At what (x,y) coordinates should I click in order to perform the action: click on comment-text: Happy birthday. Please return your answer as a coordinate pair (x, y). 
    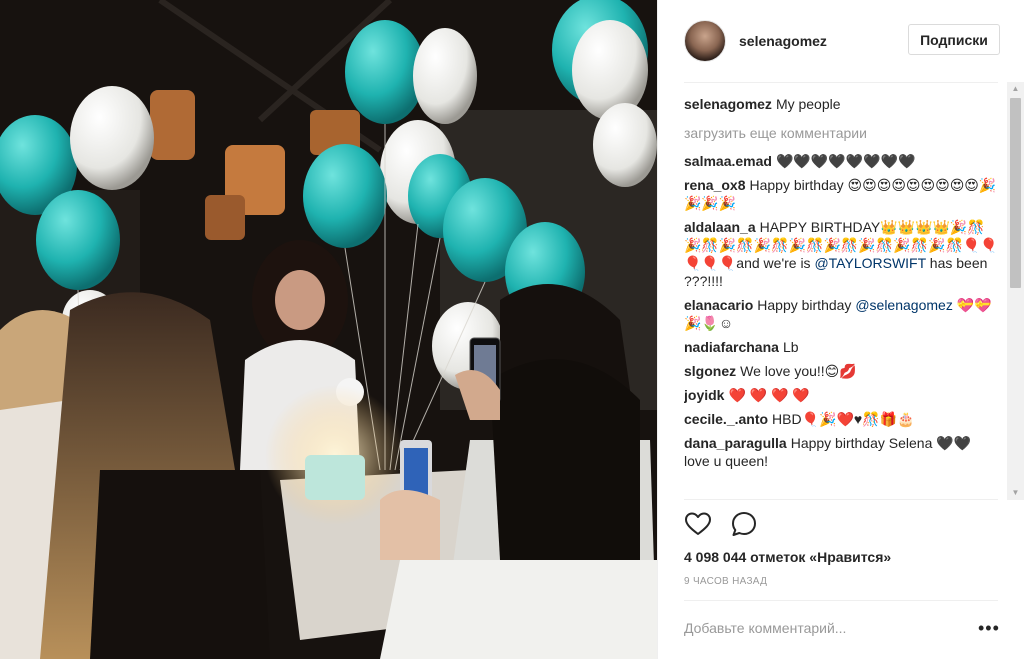
    Looking at the image, I should click on (806, 305).